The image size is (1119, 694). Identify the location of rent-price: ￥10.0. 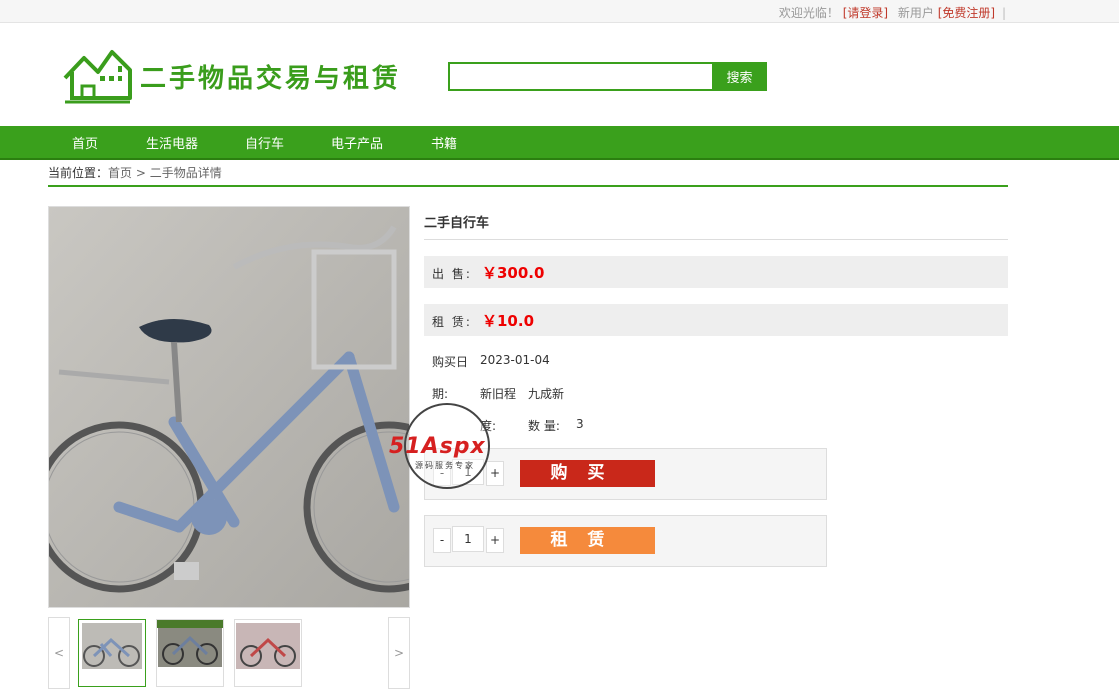
(508, 321).